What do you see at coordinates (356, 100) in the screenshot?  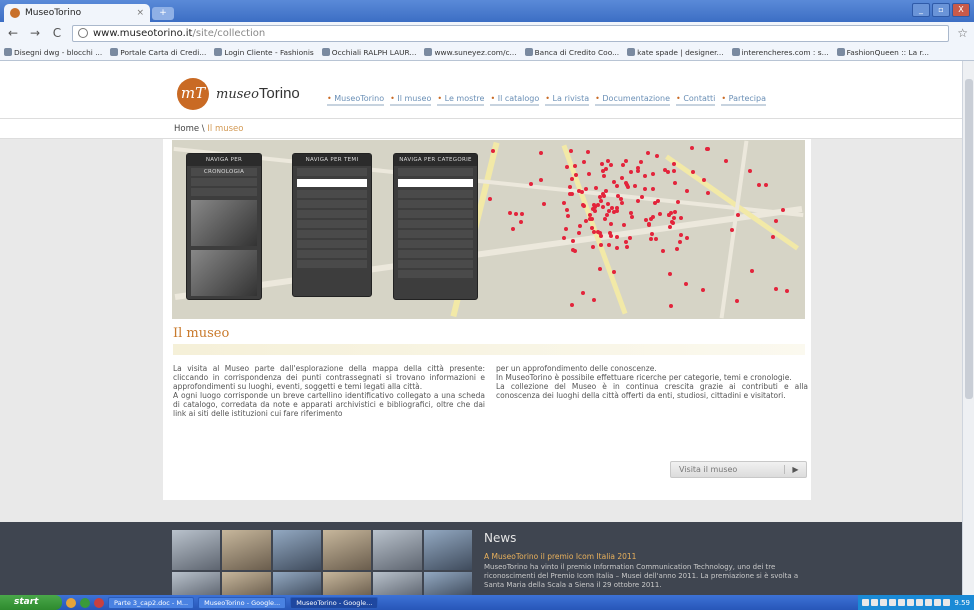 I see `nav-museotorino: MuseoTorino` at bounding box center [356, 100].